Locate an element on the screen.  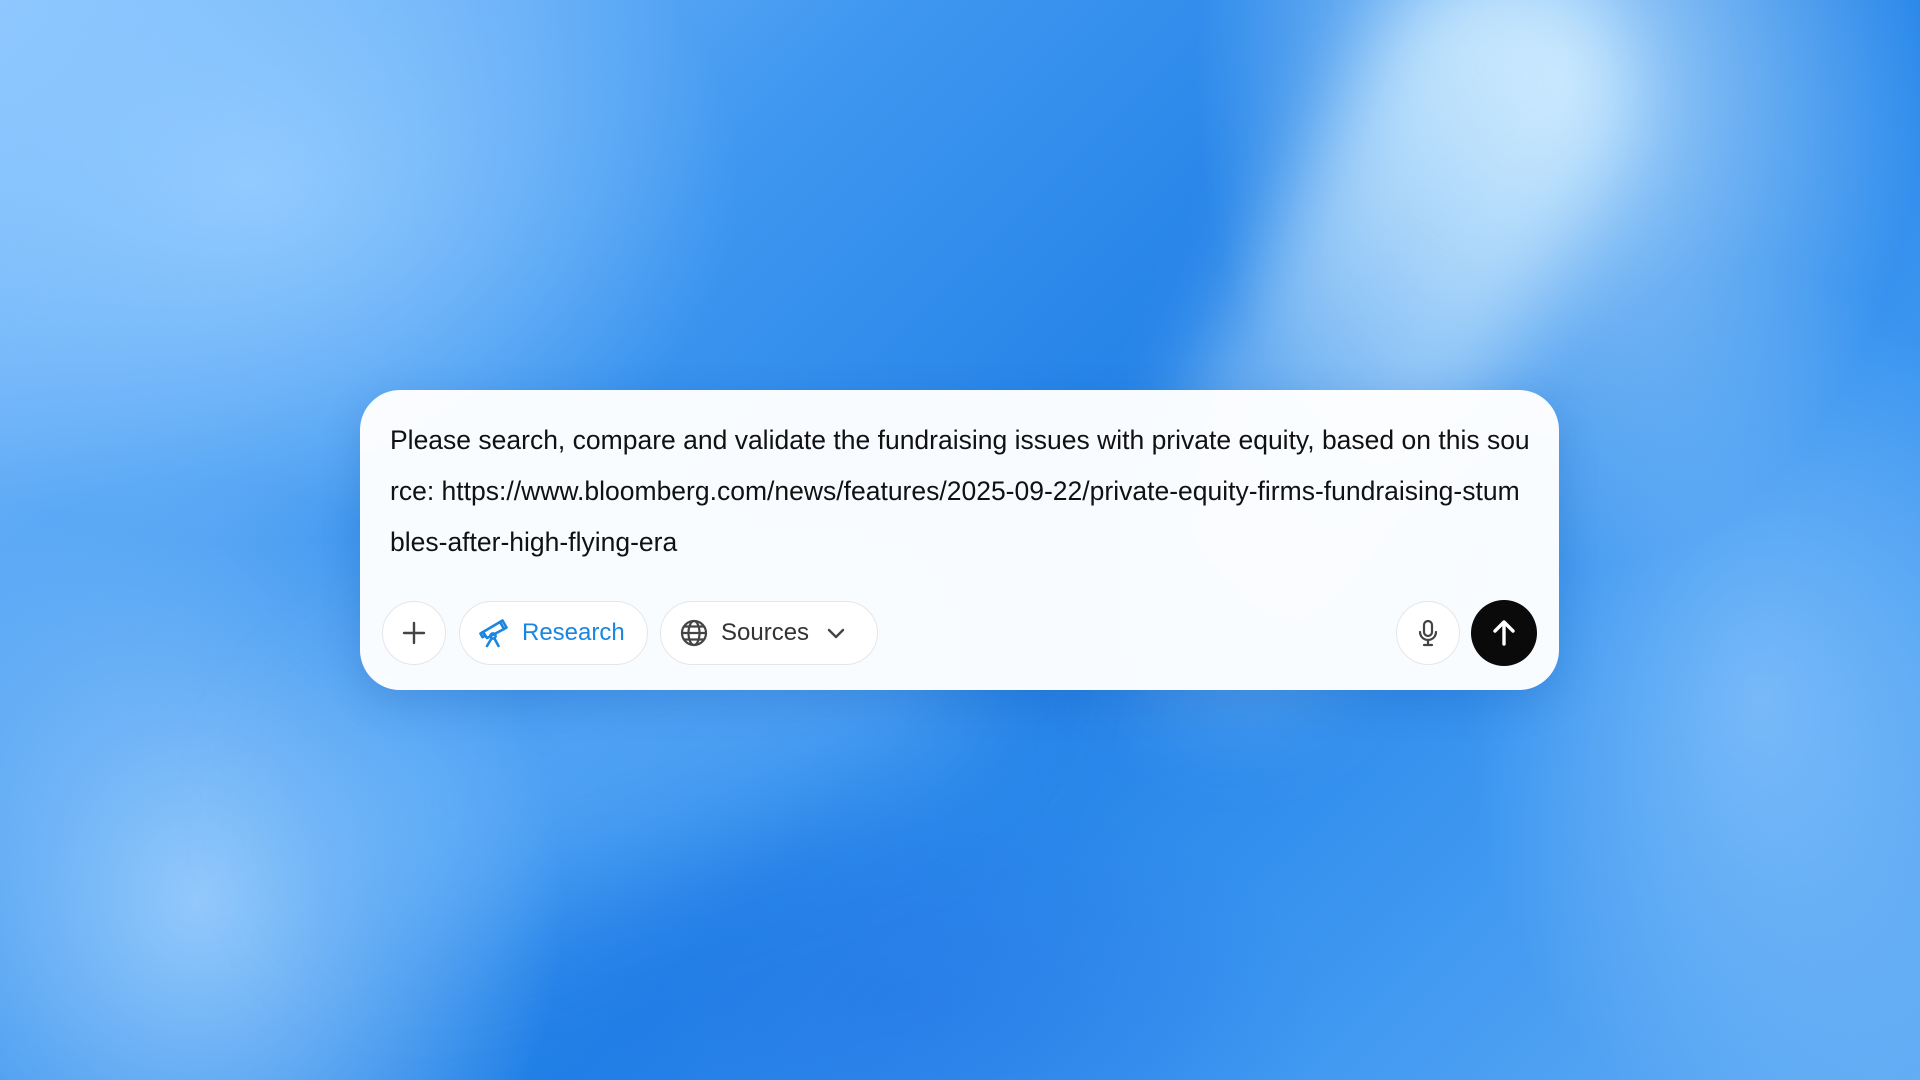
sources-label: Sources is located at coordinates (765, 632).